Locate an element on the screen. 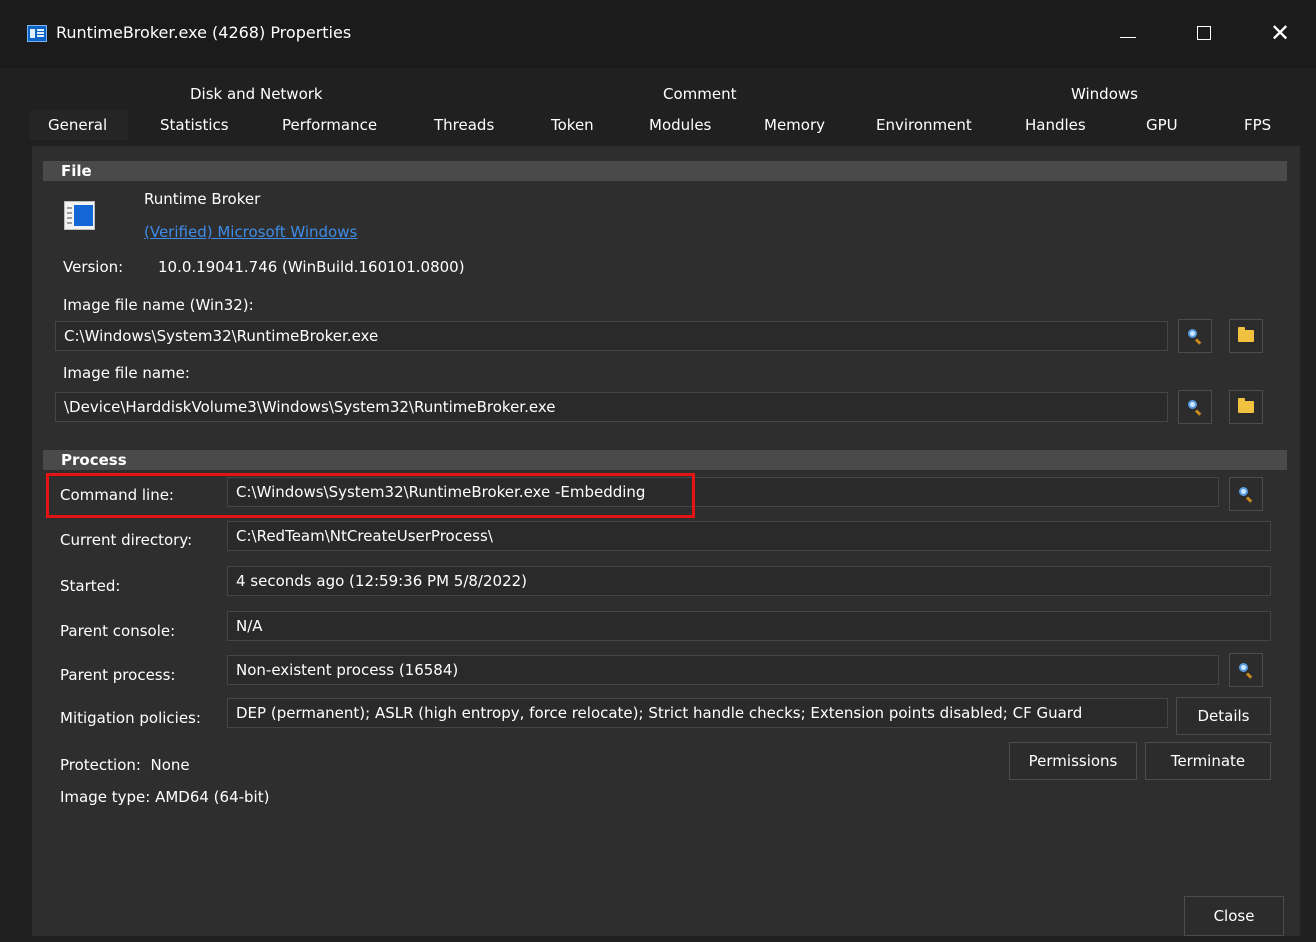  image-file-name-label: Image file name: is located at coordinates (126, 373).